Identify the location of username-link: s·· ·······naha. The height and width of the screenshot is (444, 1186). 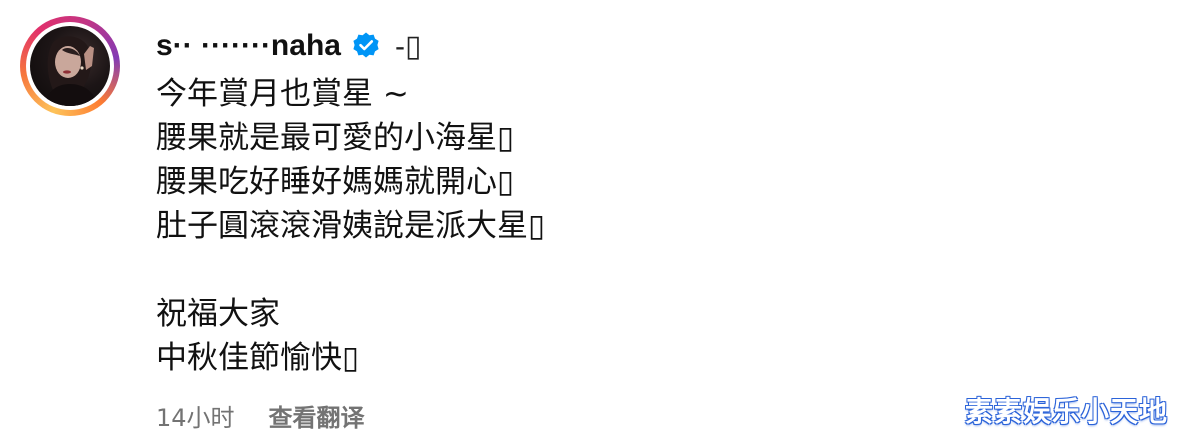
(248, 46).